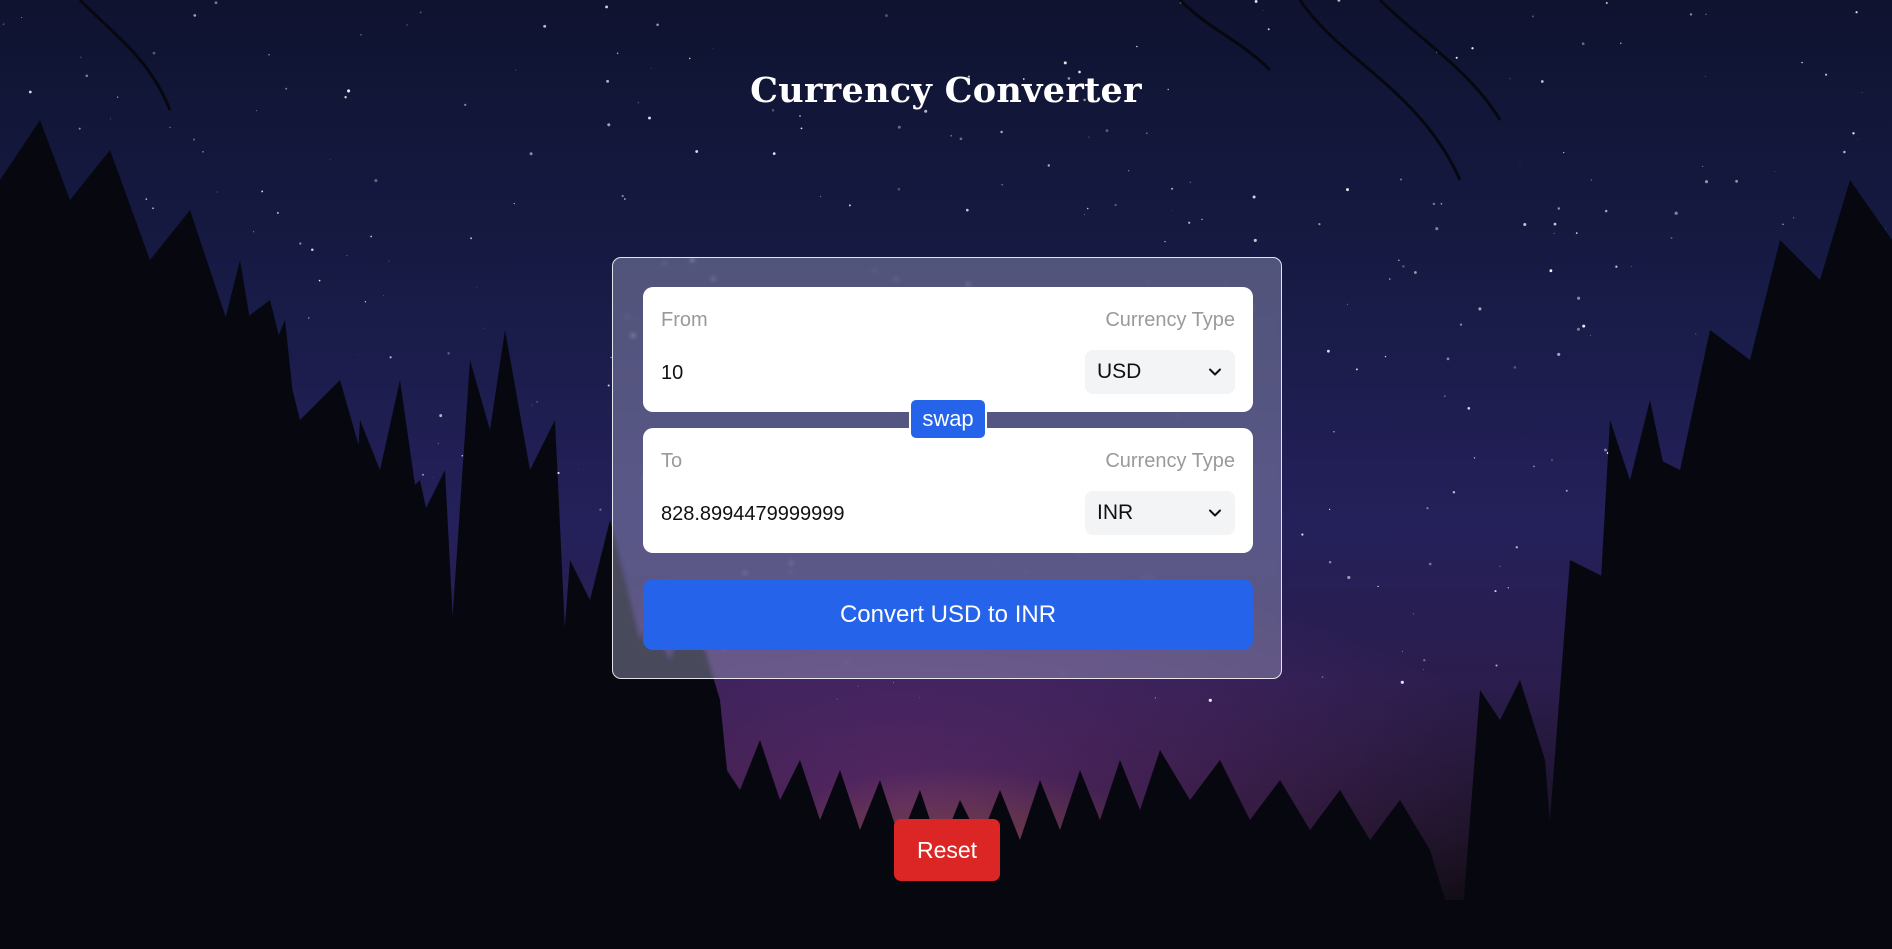  I want to click on from-amount-input, so click(851, 373).